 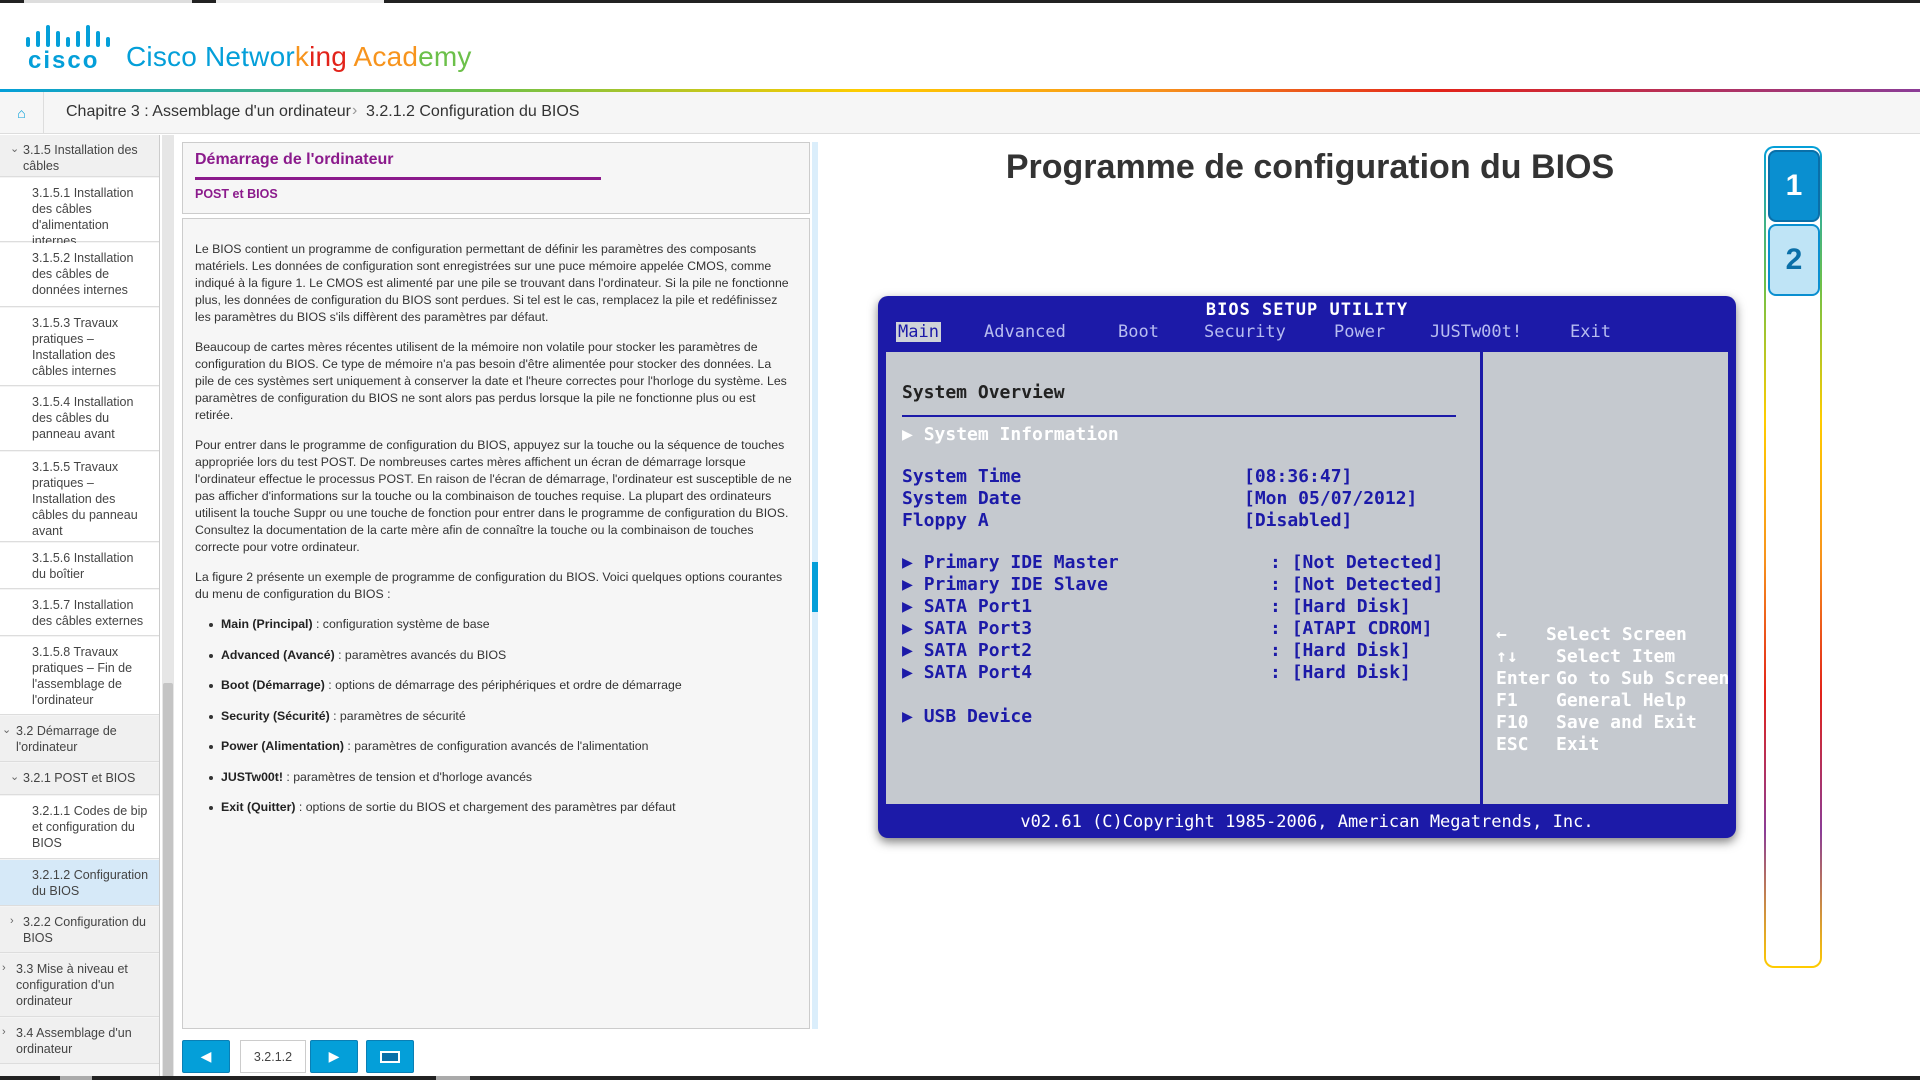 I want to click on panel-title: Démarrage de l'ordinateur, so click(x=294, y=159).